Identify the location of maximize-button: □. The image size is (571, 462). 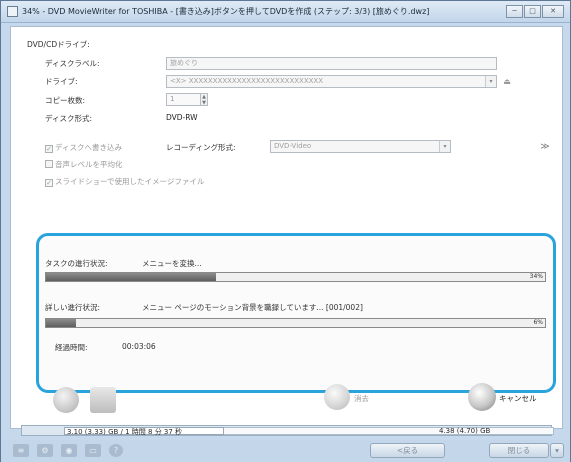
(532, 11).